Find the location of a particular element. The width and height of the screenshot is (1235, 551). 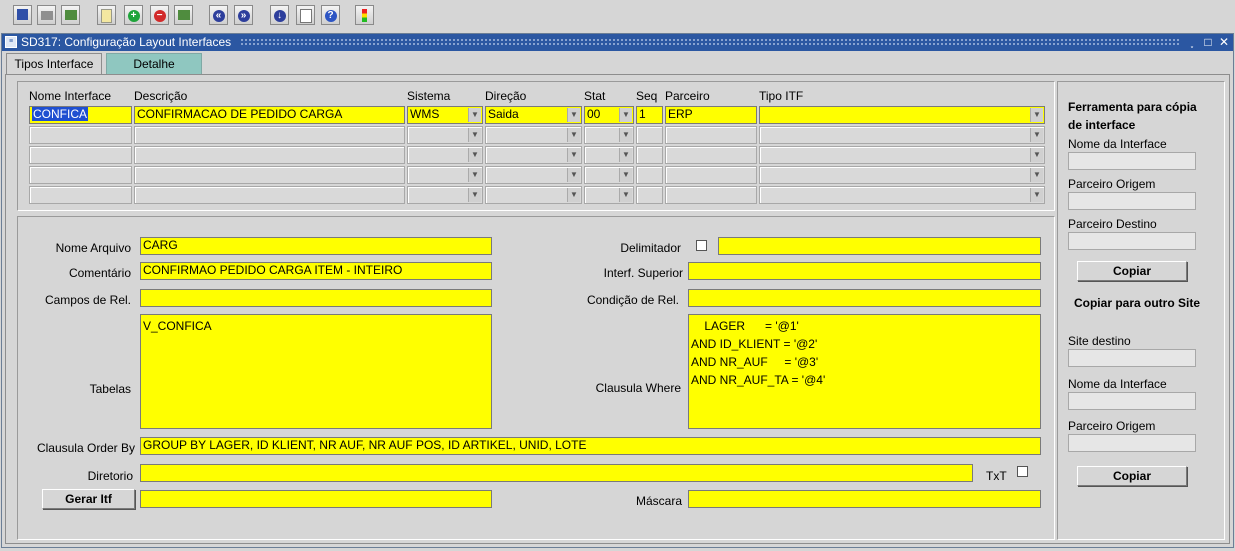

edit-icon is located at coordinates (305, 15).